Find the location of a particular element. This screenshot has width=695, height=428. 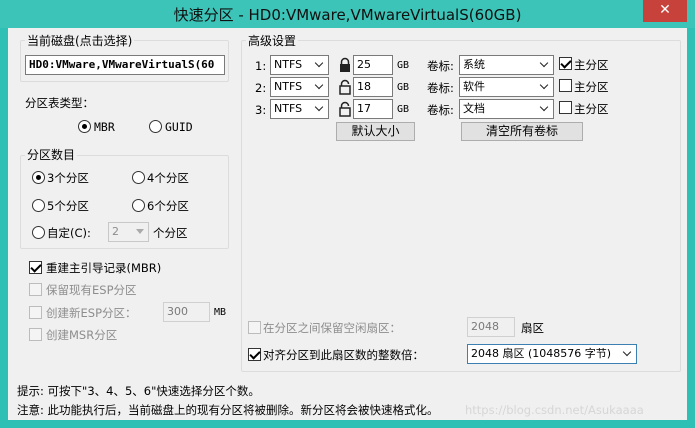

advanced-settings-title: 高级设置 is located at coordinates (272, 41).